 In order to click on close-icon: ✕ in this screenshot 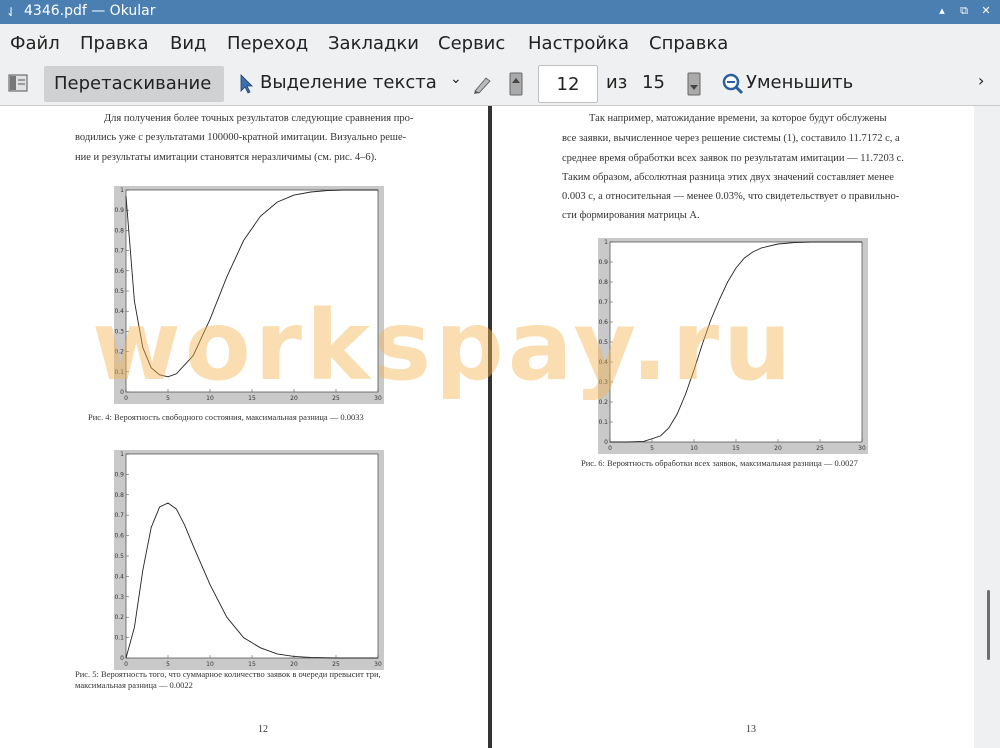, I will do `click(986, 11)`.